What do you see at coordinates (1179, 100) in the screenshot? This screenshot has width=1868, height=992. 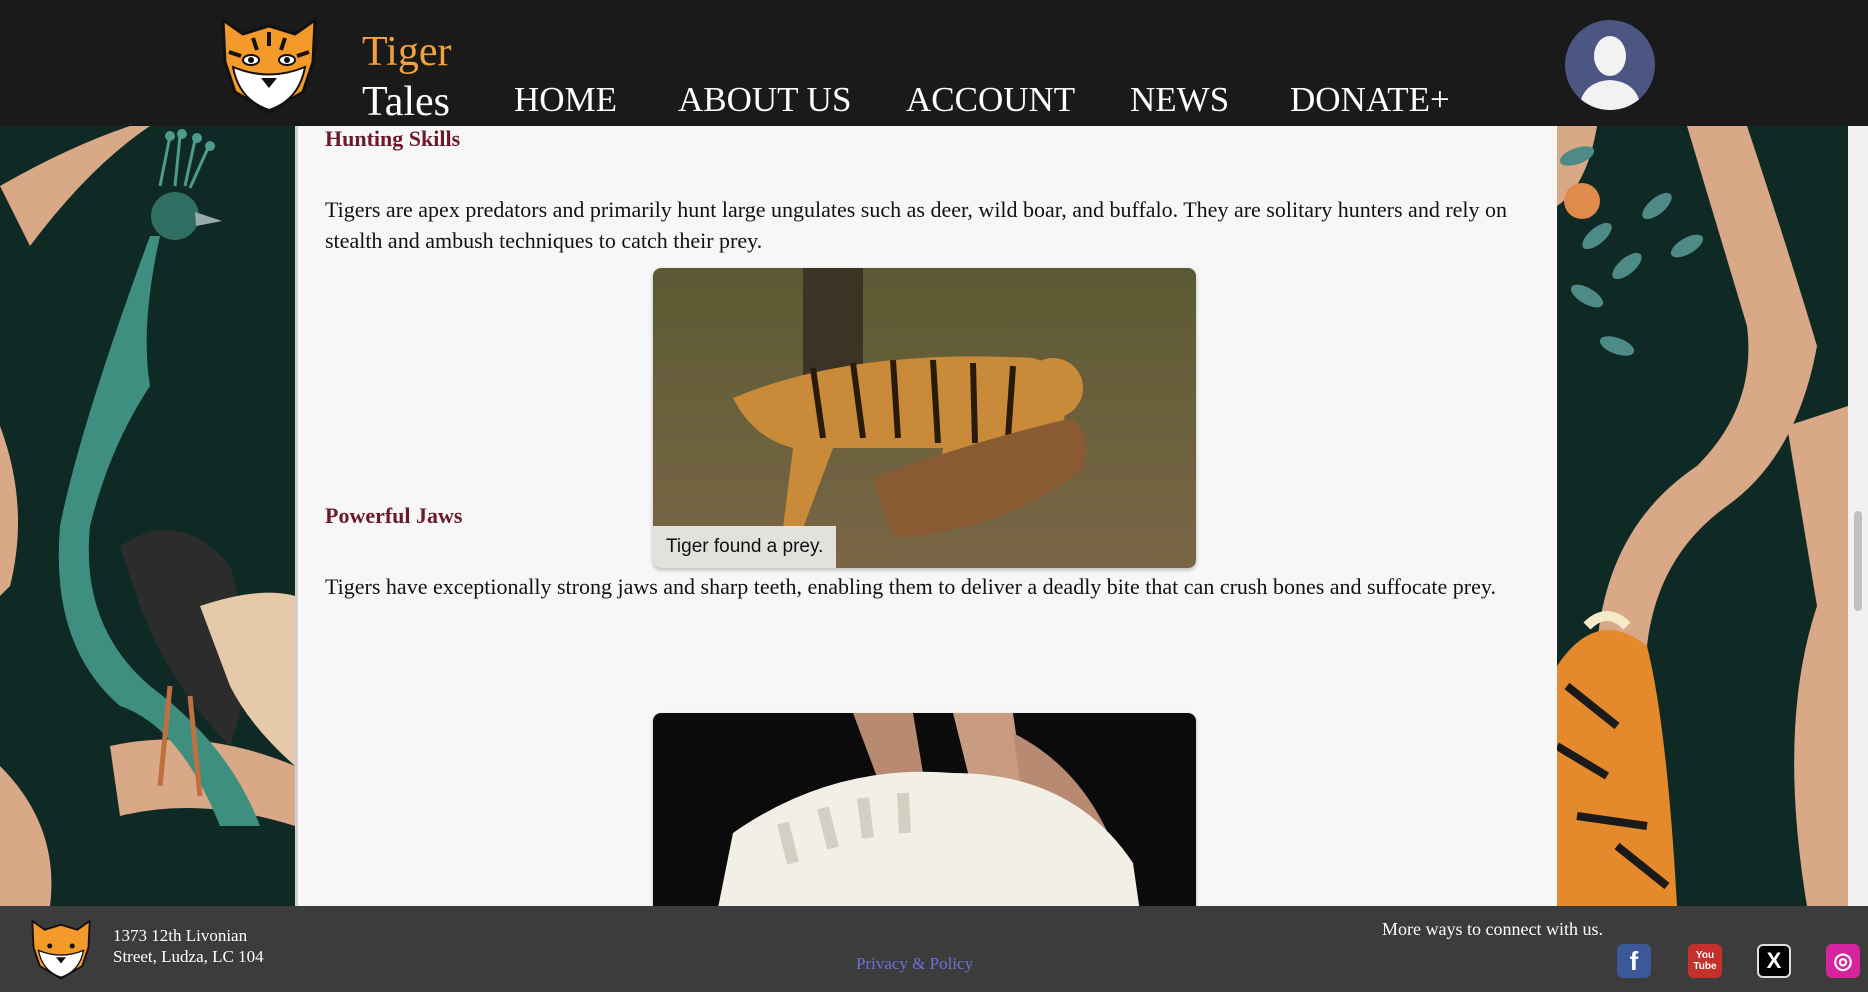 I see `nav-news: NEWS` at bounding box center [1179, 100].